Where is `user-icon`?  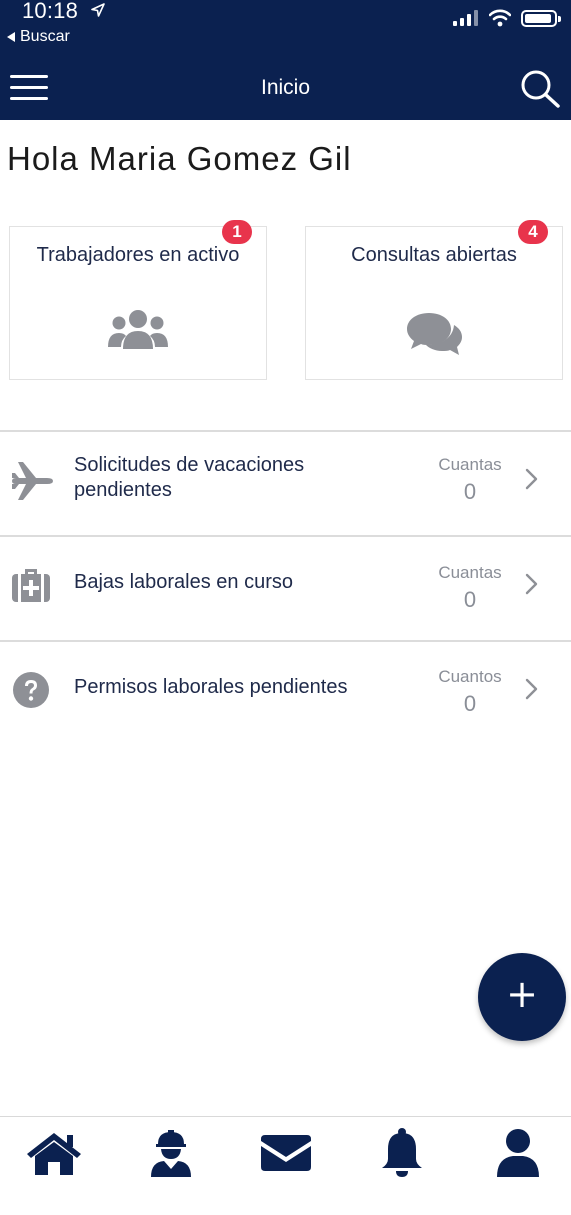
user-icon is located at coordinates (518, 1153).